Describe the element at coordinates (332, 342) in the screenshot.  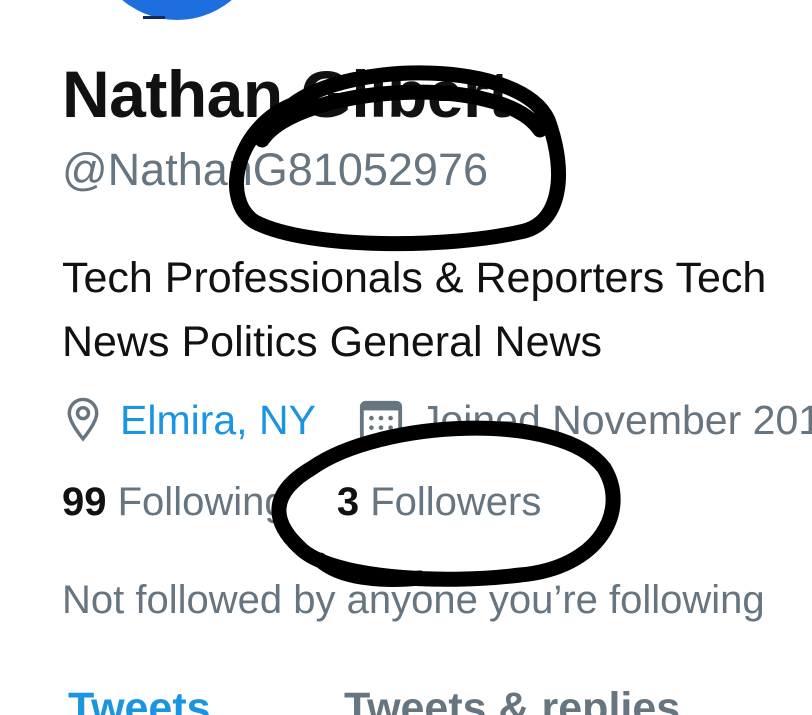
I see `bio-line: News Politics General News` at that location.